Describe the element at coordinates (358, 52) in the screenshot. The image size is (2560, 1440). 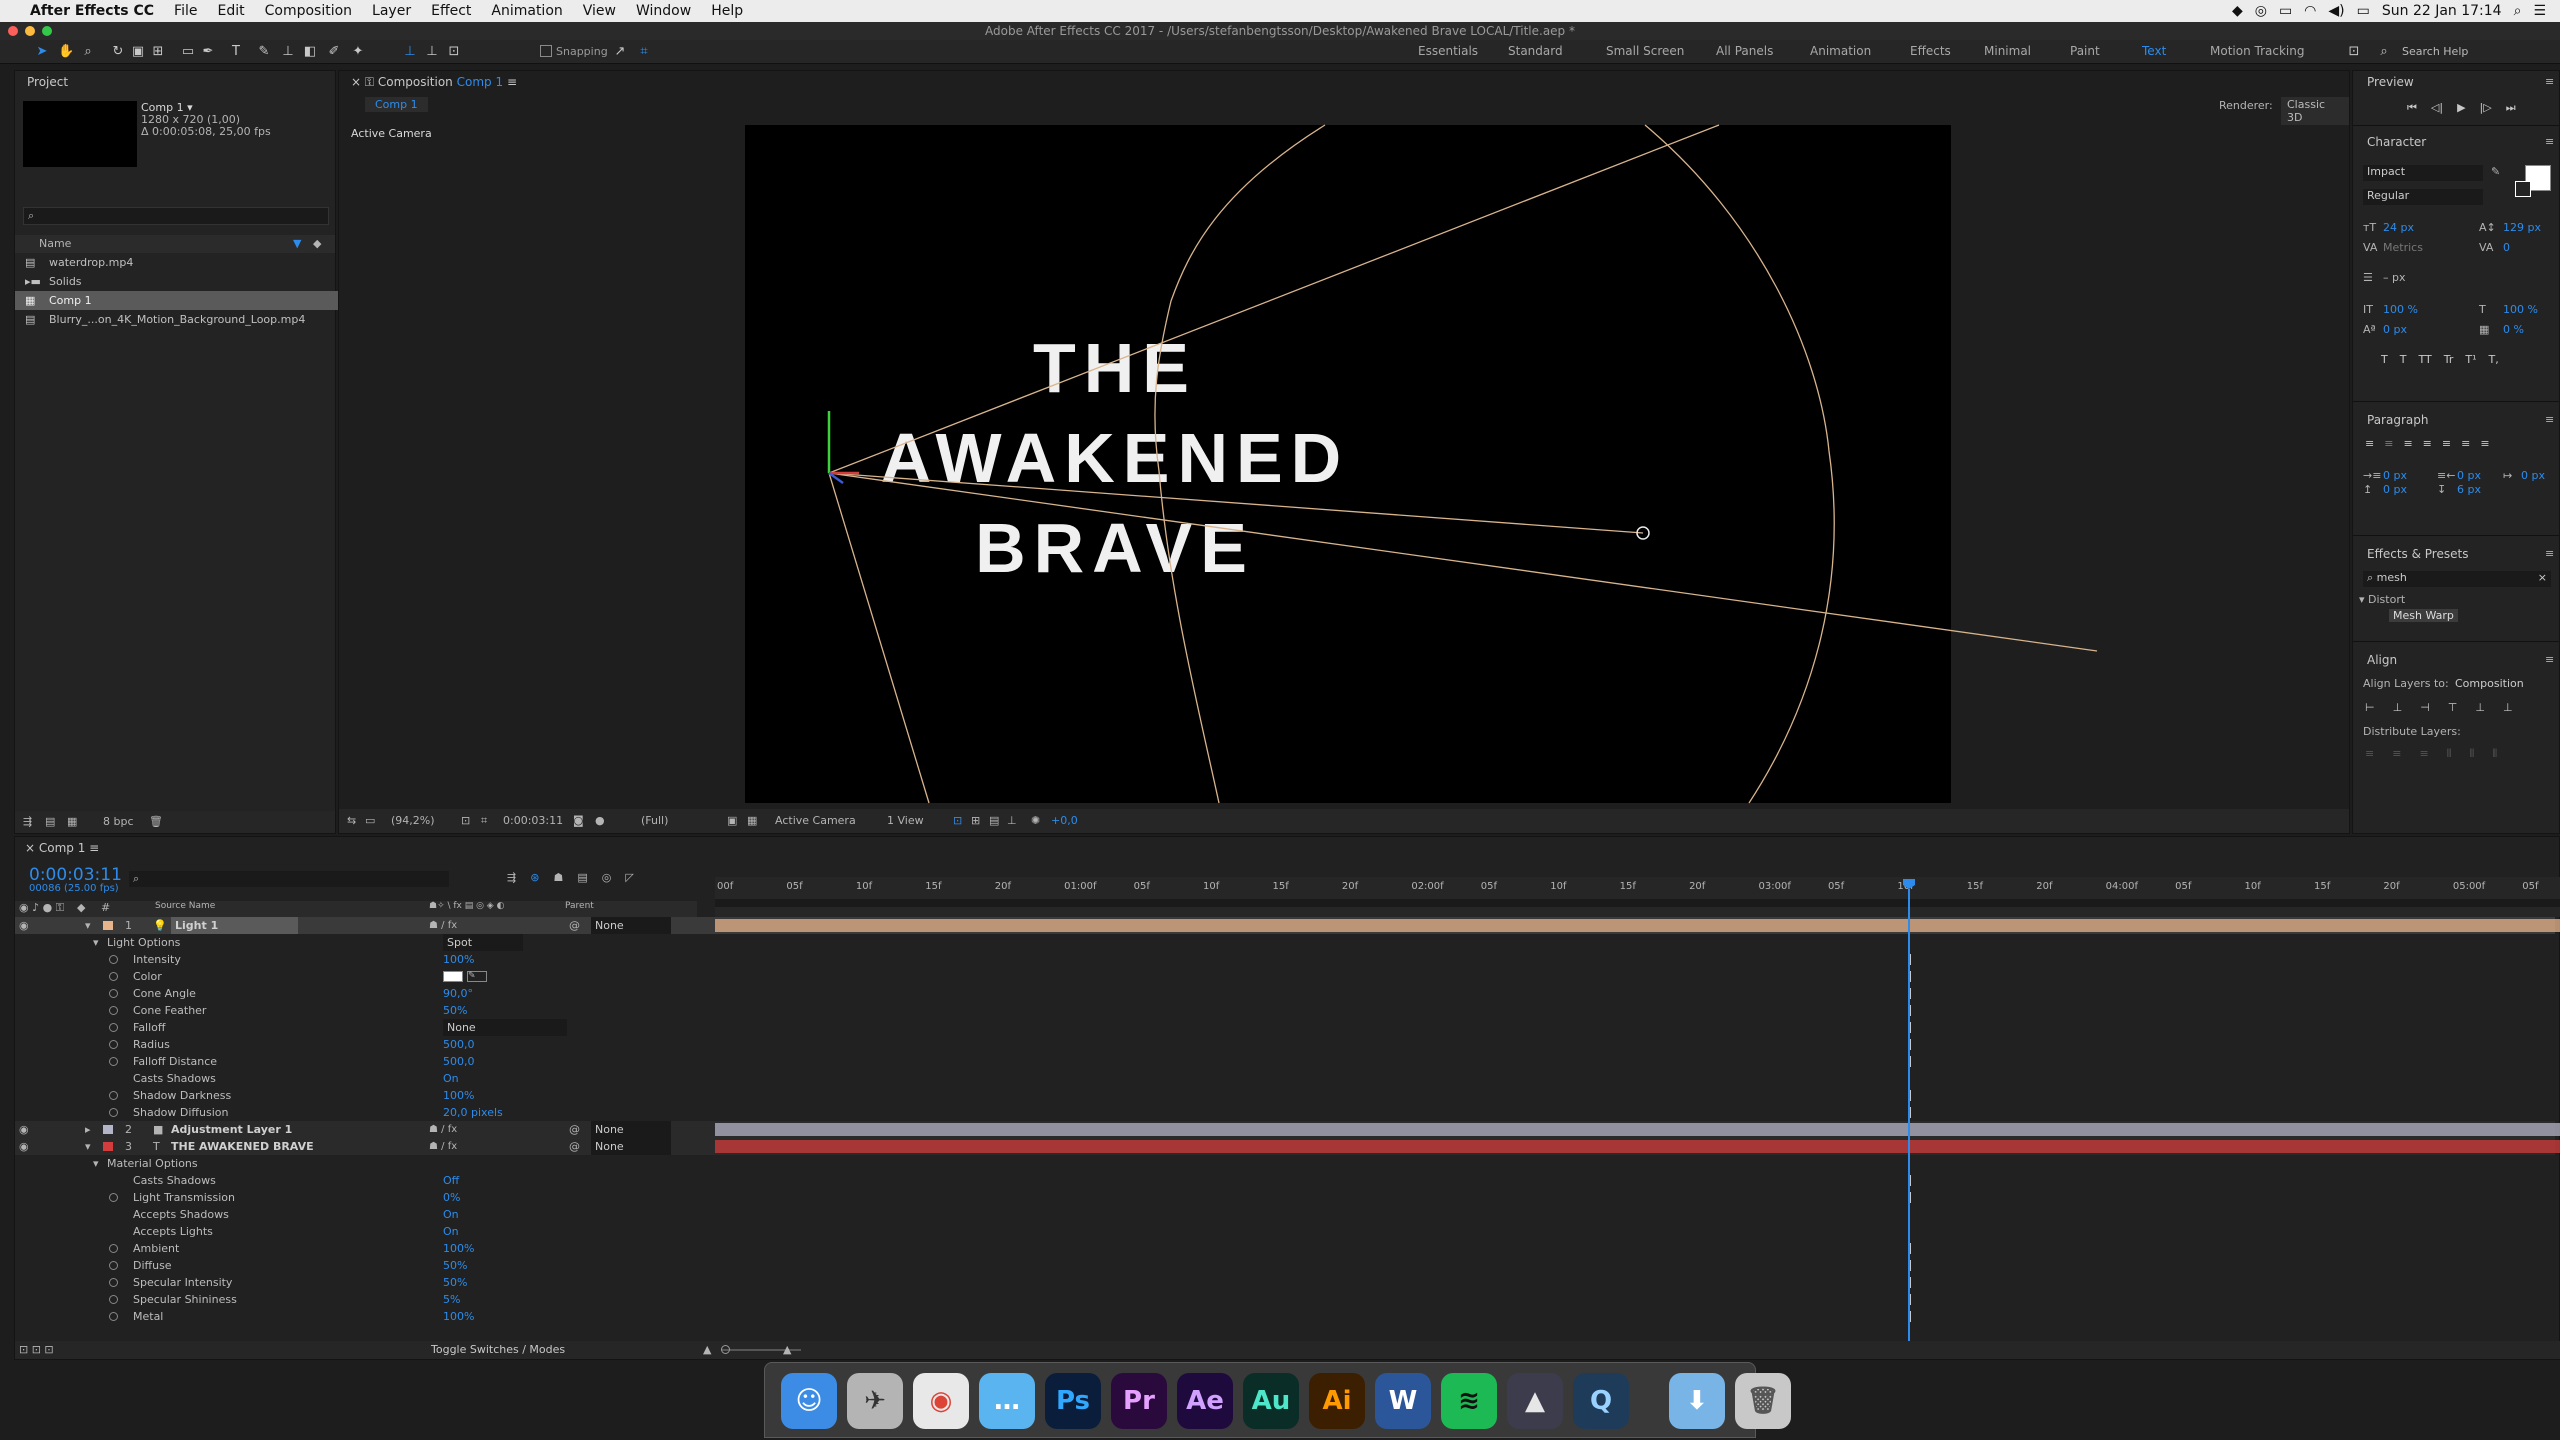
I see `puppet-tool-icon: ✦` at that location.